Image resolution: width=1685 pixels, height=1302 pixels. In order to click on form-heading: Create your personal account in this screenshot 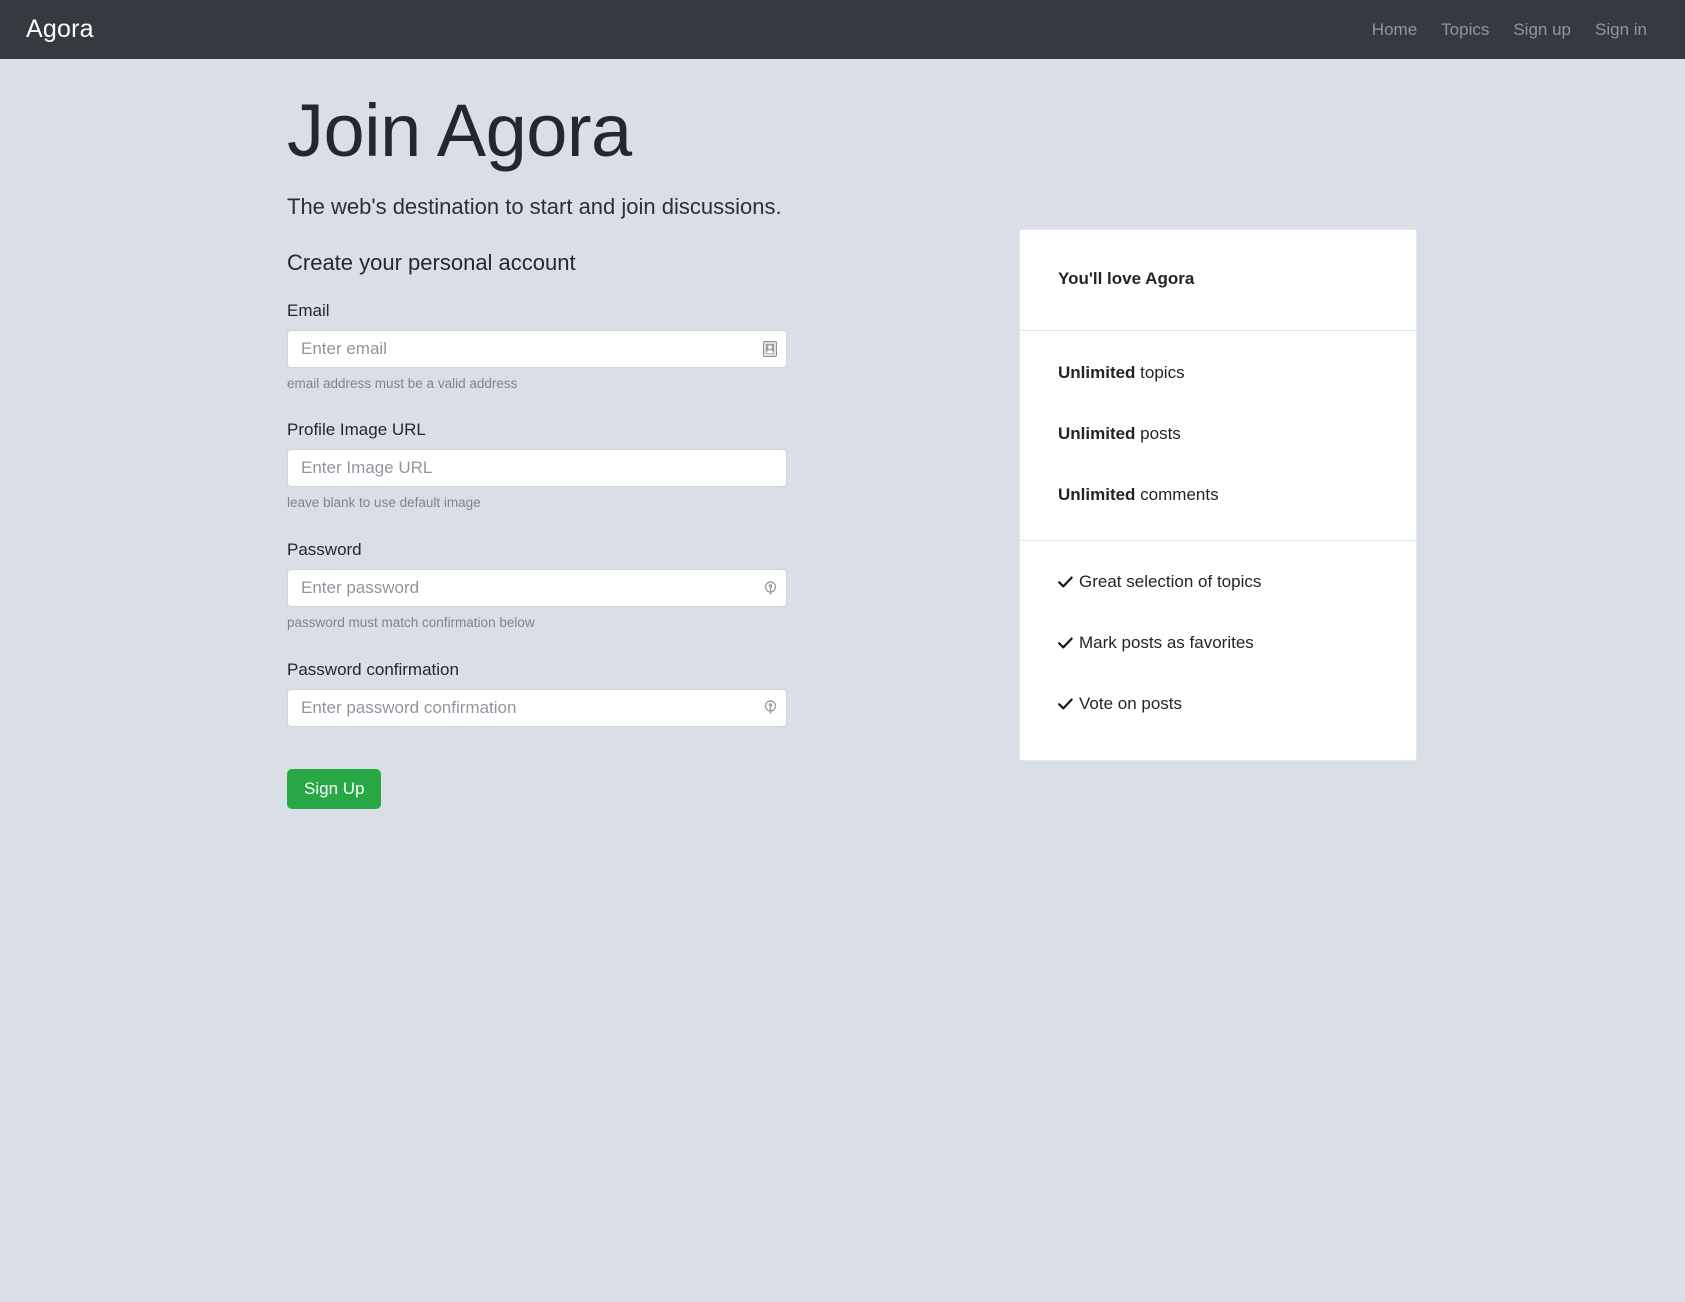, I will do `click(431, 263)`.